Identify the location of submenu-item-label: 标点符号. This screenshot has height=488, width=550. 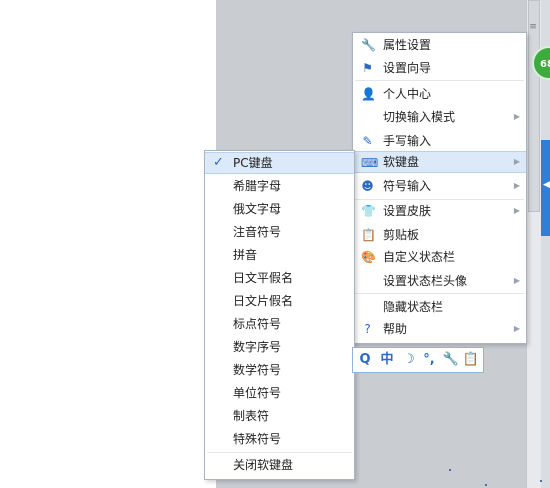
(257, 324).